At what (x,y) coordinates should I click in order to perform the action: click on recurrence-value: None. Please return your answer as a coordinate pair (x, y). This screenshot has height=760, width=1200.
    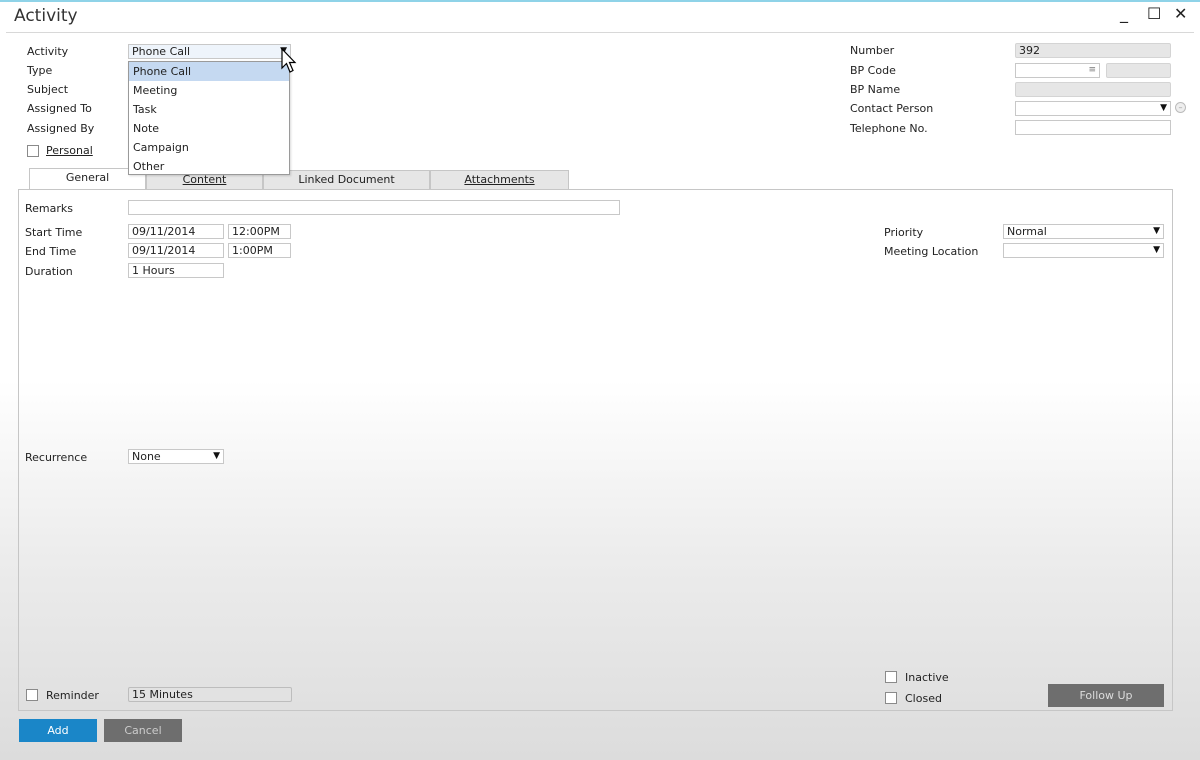
    Looking at the image, I should click on (146, 456).